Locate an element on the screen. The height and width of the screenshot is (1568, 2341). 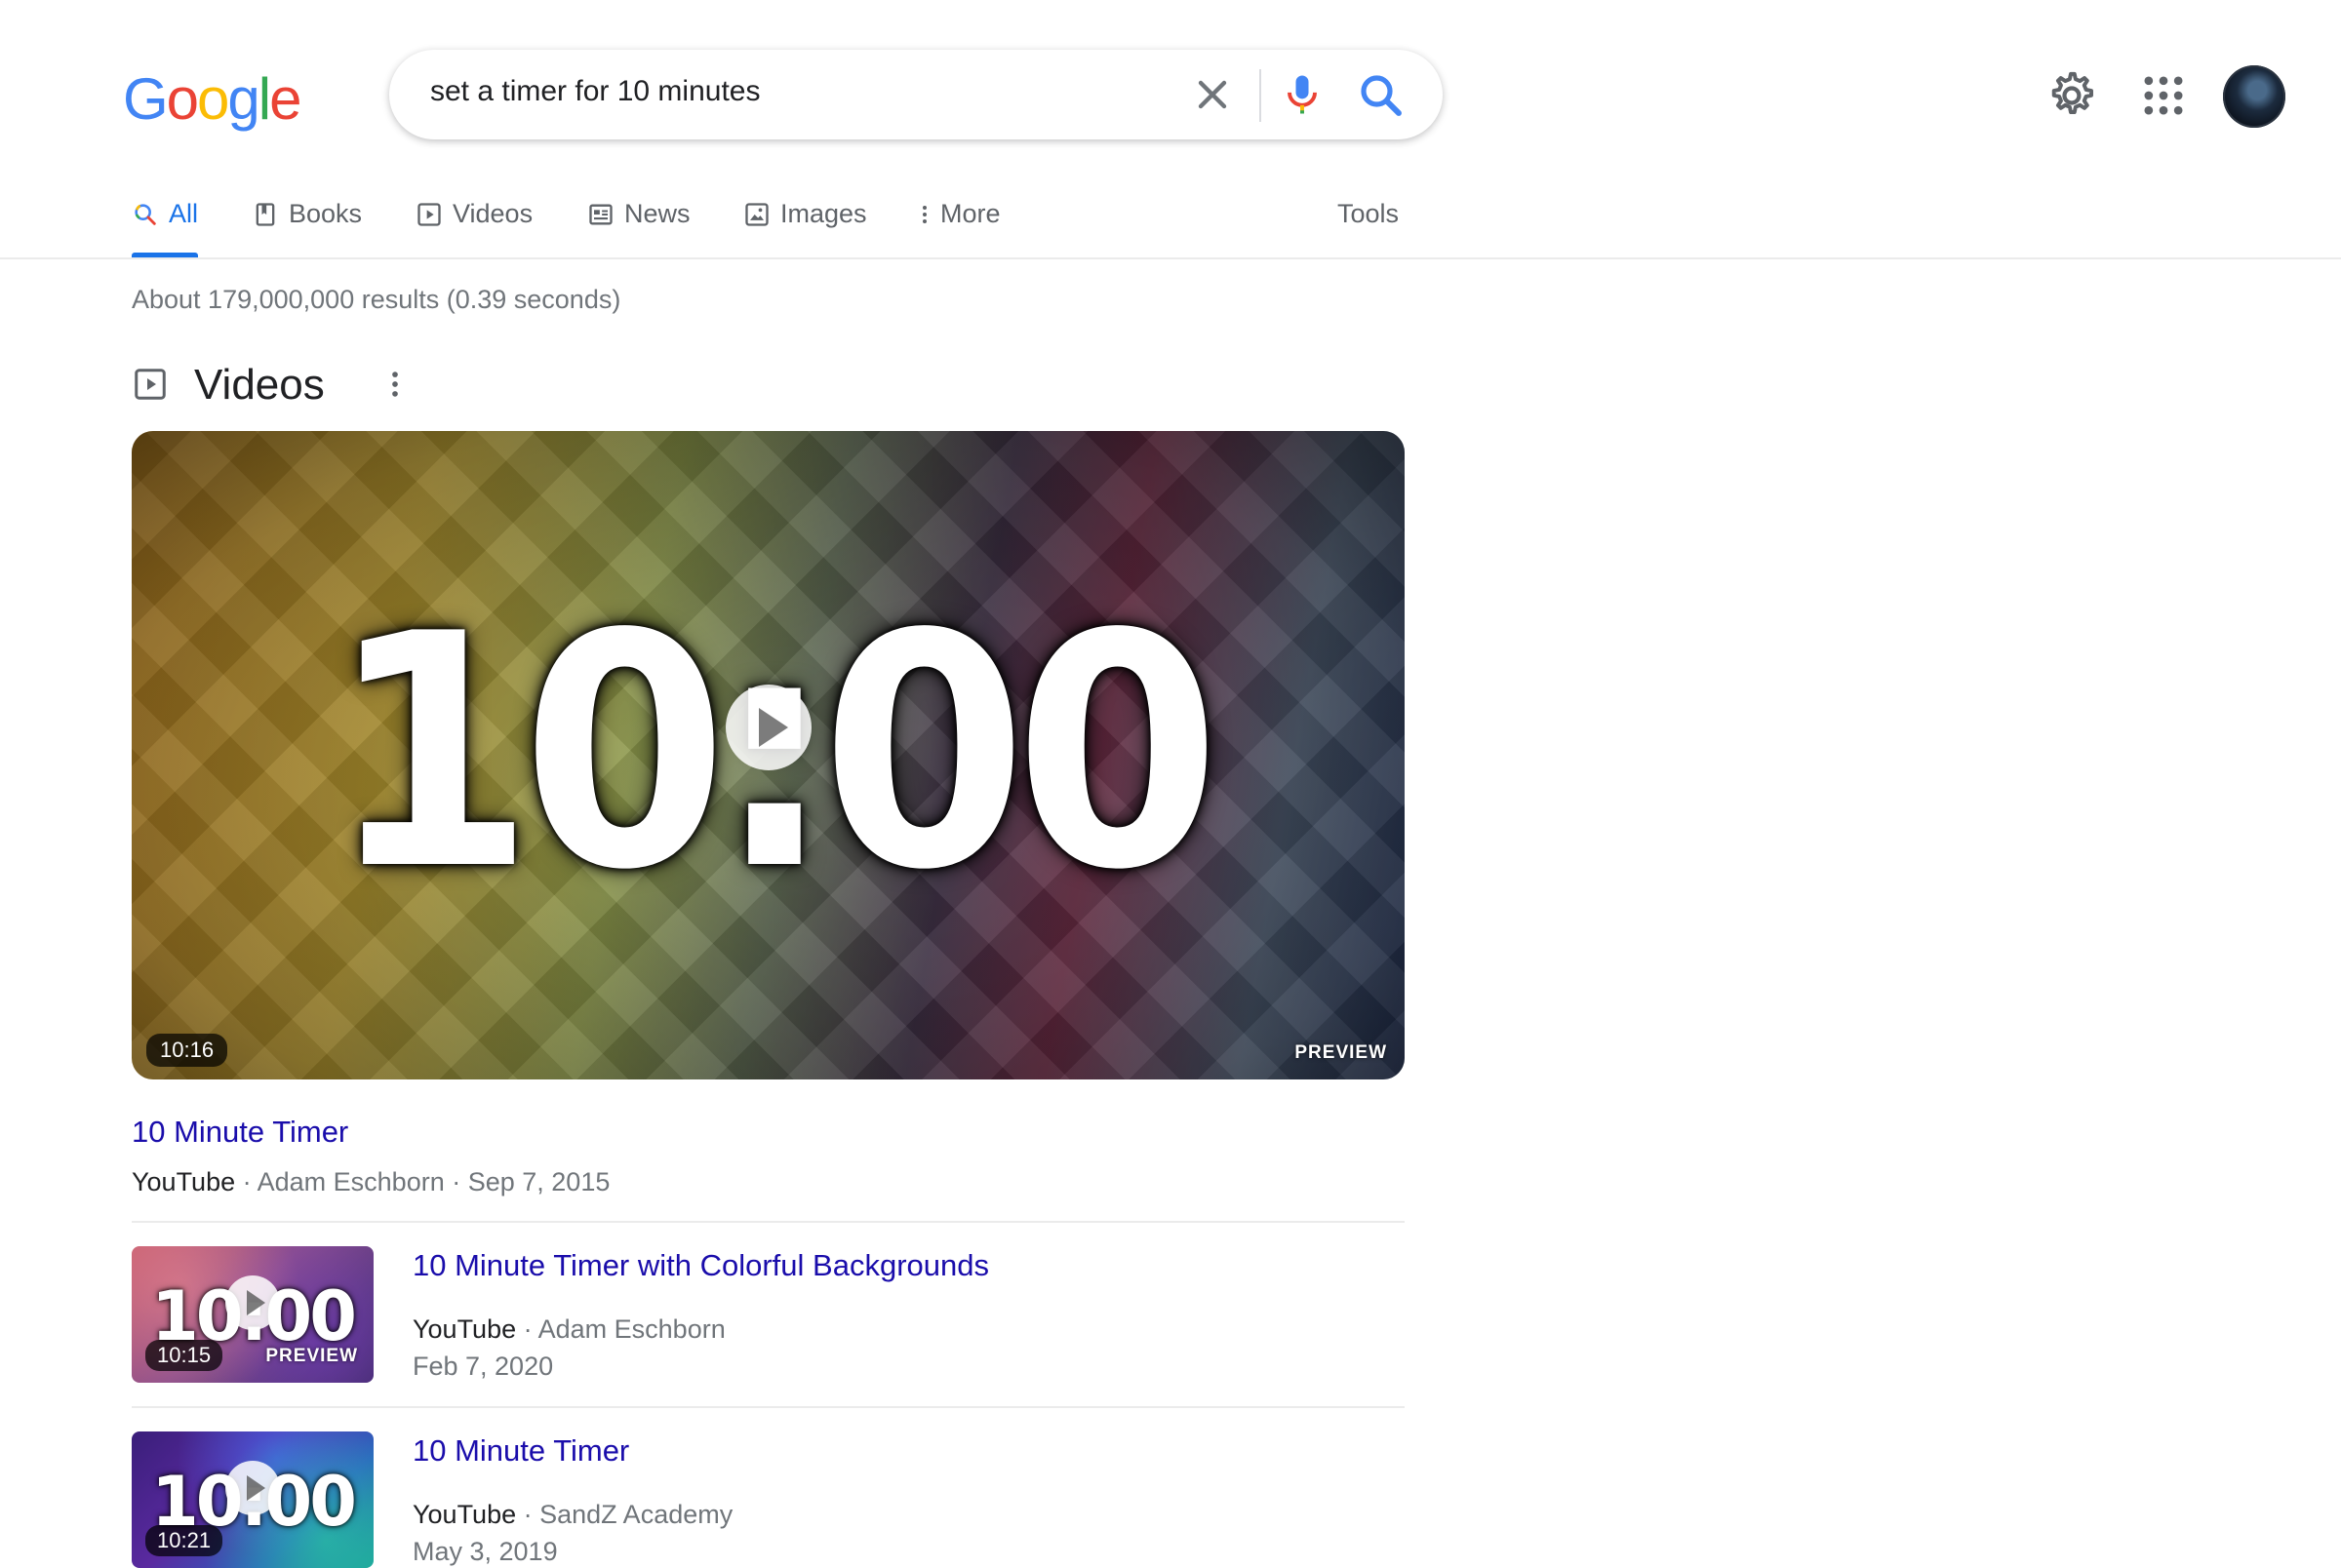
tools-button: Tools is located at coordinates (1368, 214).